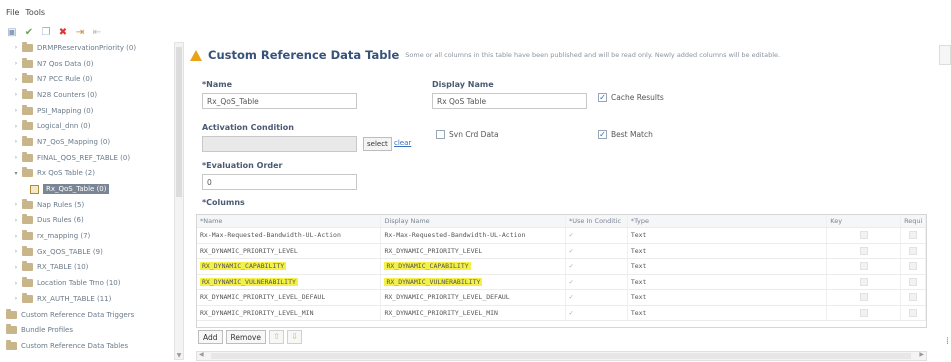 This screenshot has height=362, width=951. I want to click on col-header-name: *Name, so click(289, 221).